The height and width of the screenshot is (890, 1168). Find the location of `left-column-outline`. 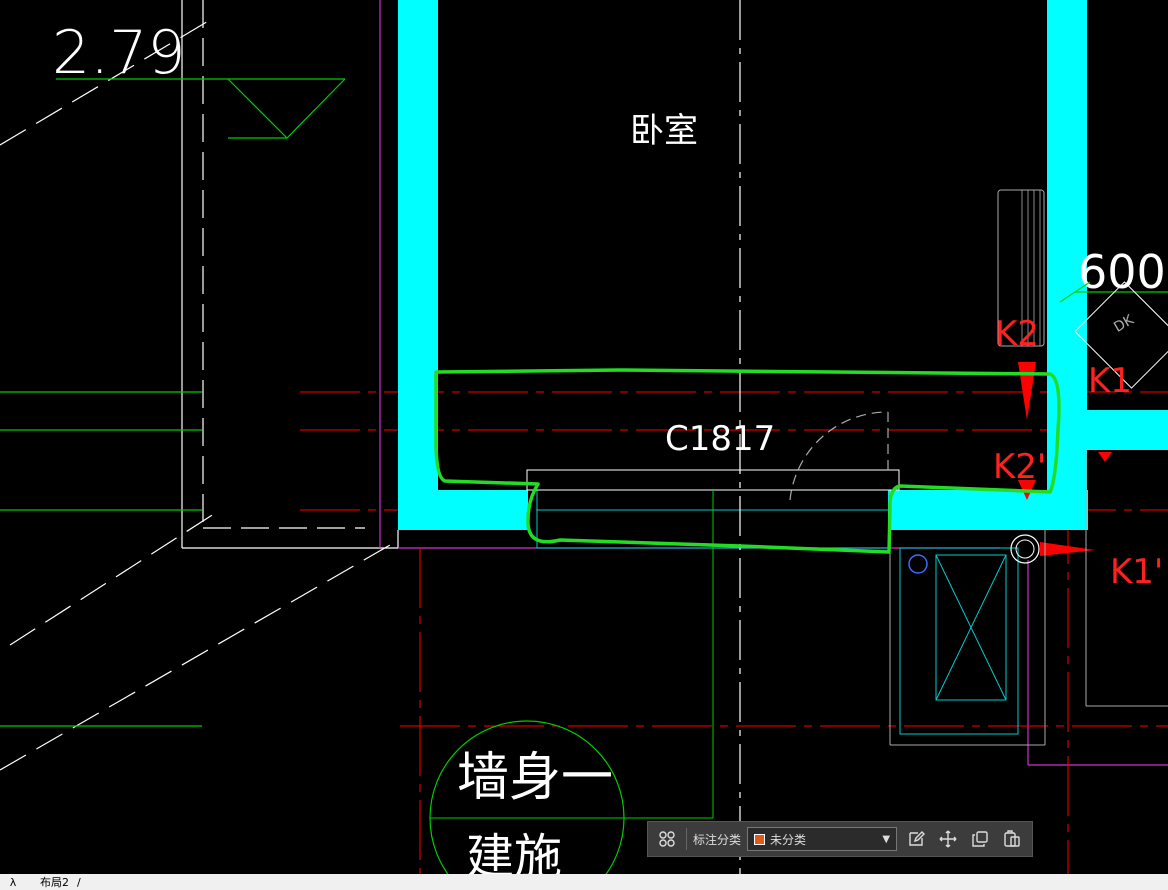

left-column-outline is located at coordinates (290, 274).